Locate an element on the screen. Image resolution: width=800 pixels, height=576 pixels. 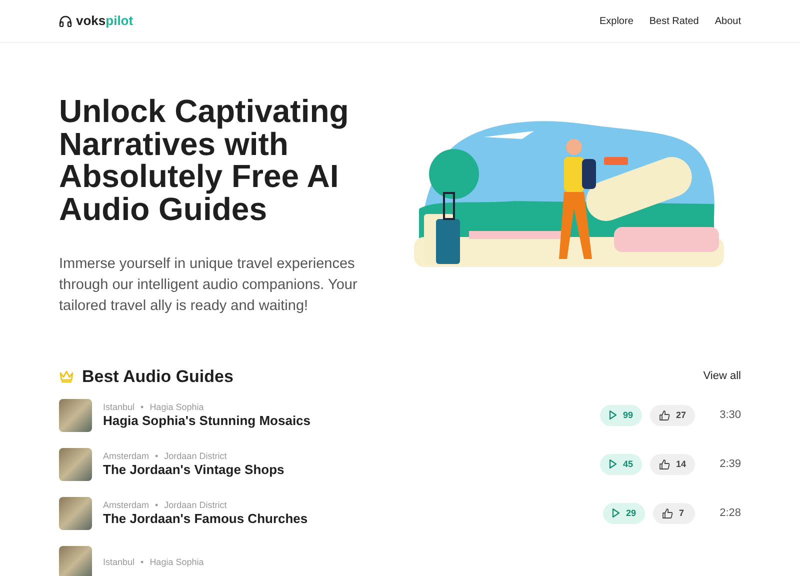
play-count-button: 45 is located at coordinates (621, 464).